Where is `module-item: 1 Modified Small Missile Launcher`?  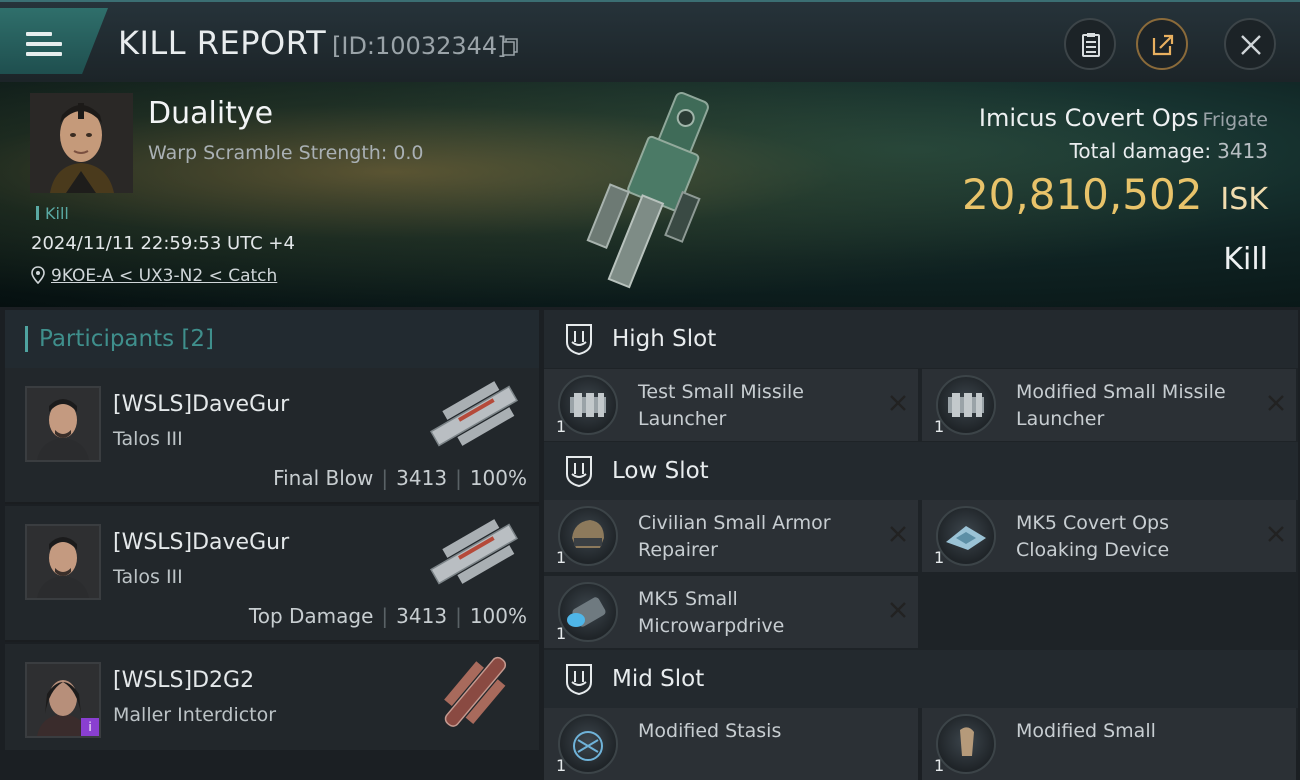
module-item: 1 Modified Small Missile Launcher is located at coordinates (1109, 405).